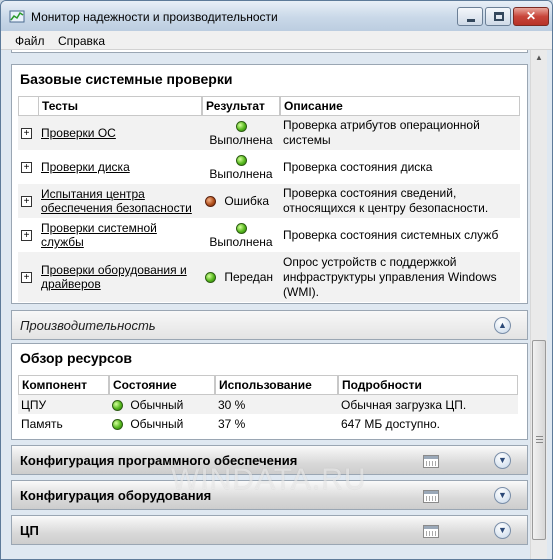  I want to click on scroll-up-icon: ▲, so click(539, 58).